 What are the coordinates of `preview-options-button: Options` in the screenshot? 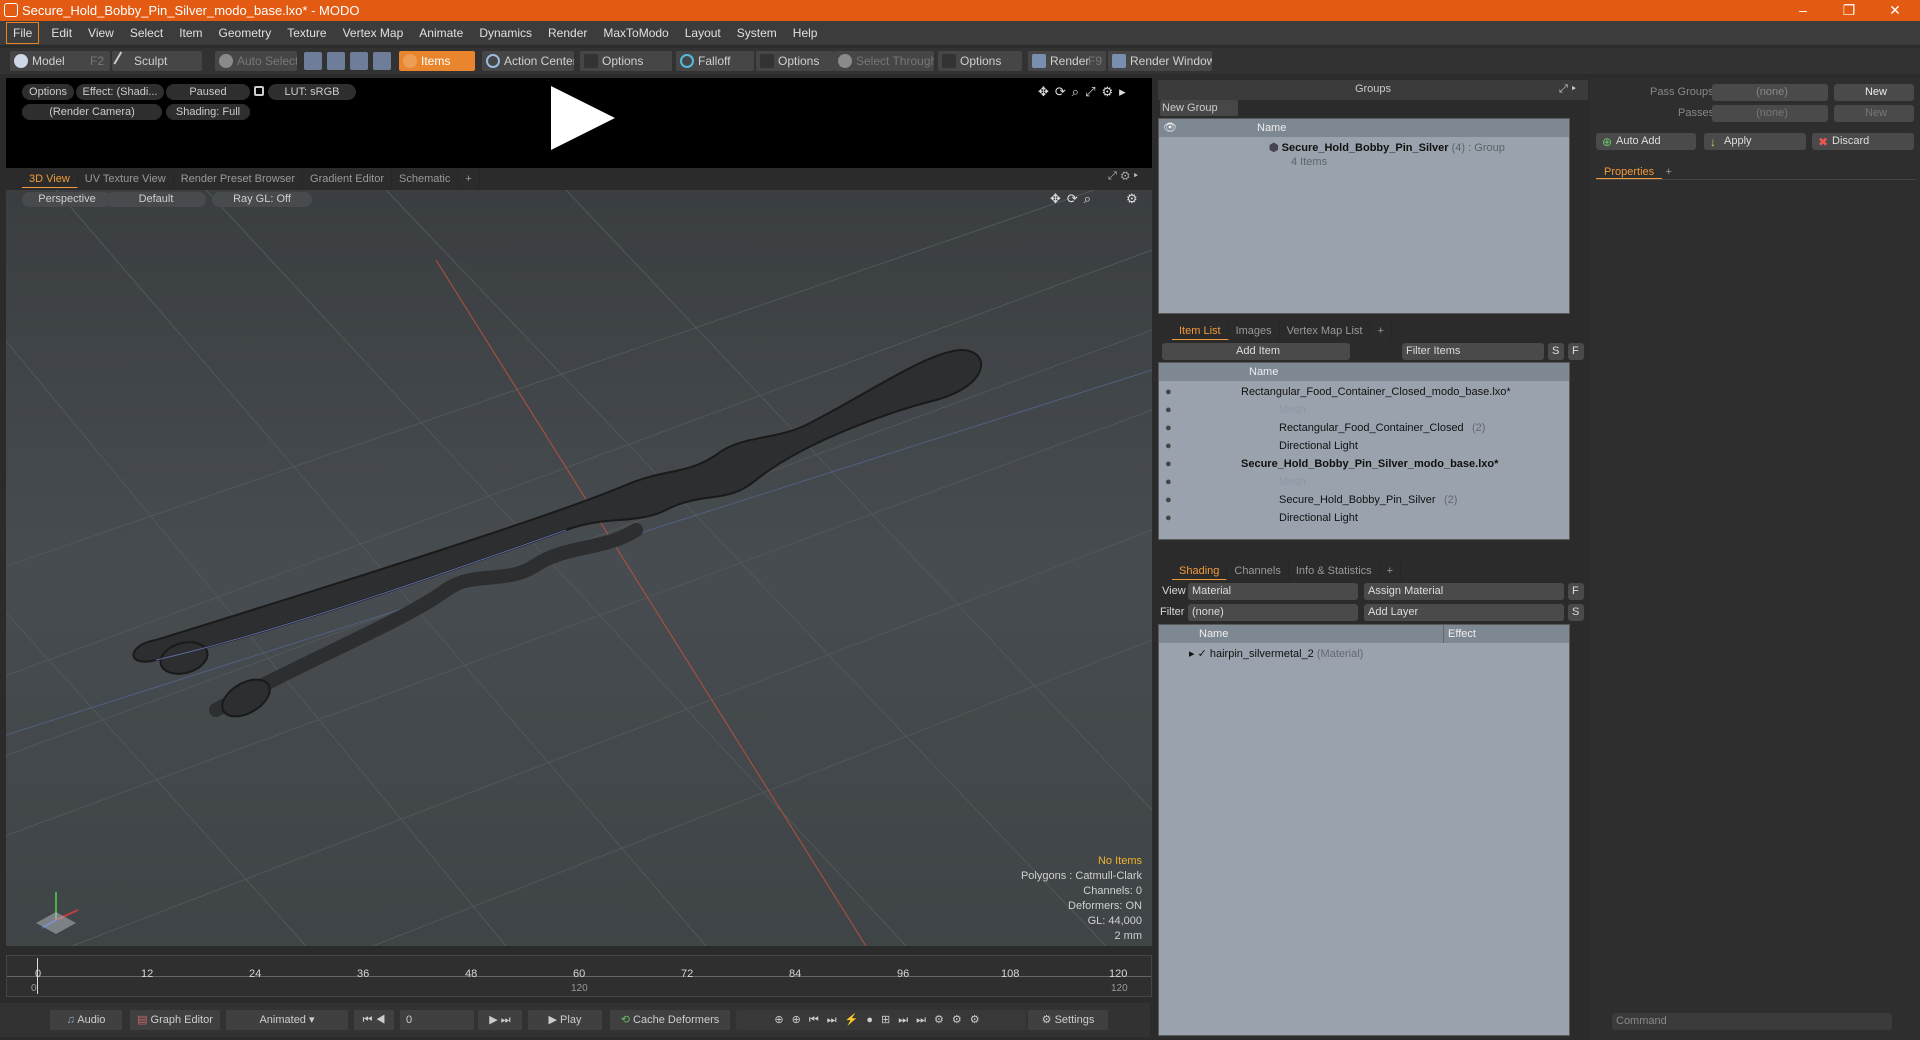 It's located at (48, 92).